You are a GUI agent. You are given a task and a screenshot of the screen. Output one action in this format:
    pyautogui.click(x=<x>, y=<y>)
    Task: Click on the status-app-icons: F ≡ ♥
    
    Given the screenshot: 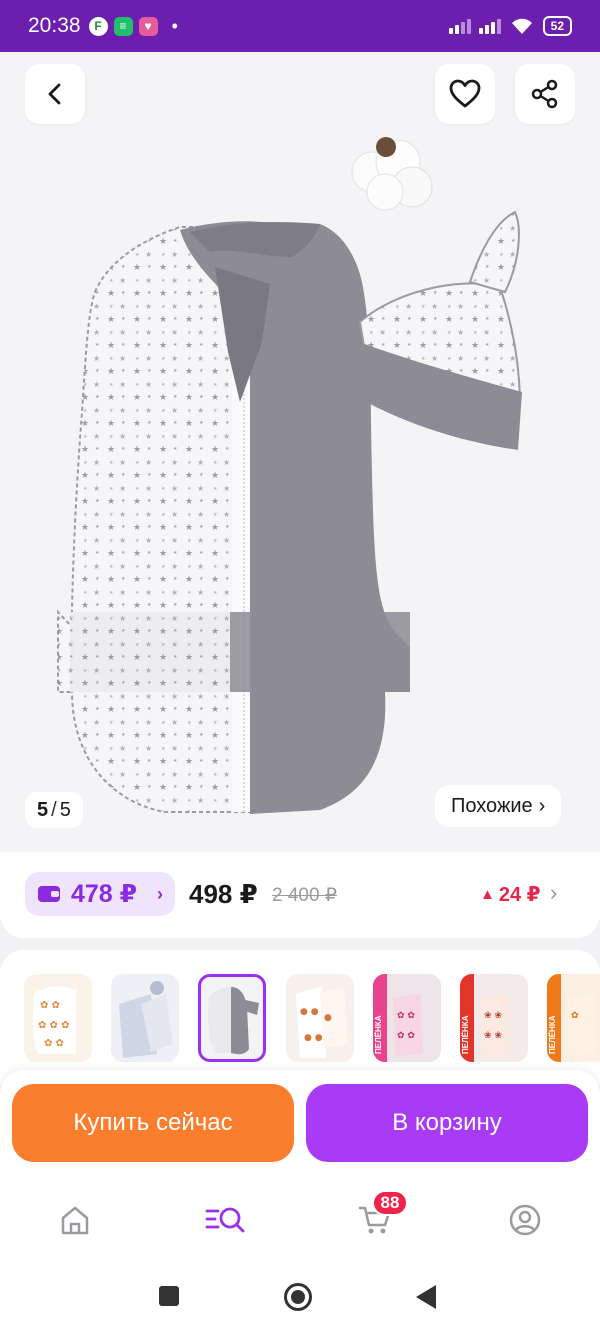 What is the action you would take?
    pyautogui.click(x=123, y=26)
    